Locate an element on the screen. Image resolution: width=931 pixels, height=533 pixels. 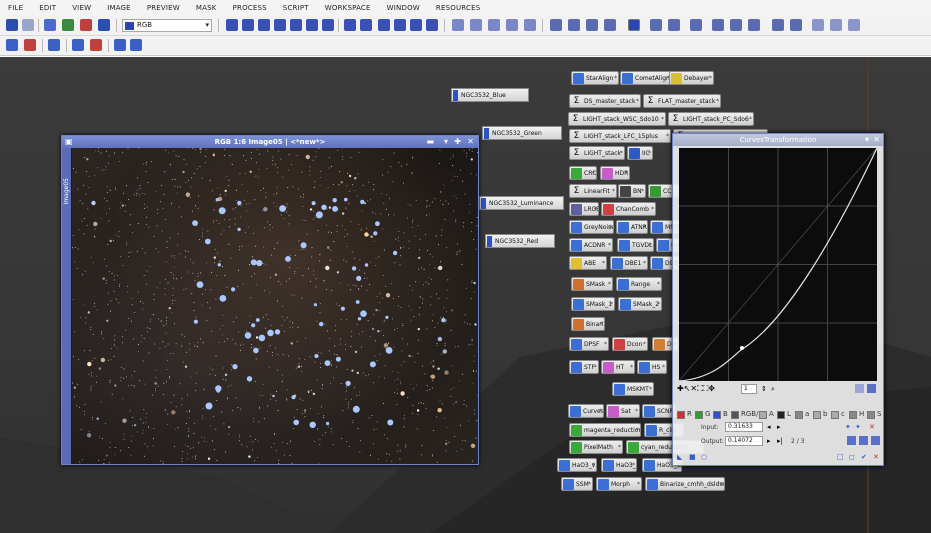
process-icon-mskmt: MSKMT * is located at coordinates (633, 389).